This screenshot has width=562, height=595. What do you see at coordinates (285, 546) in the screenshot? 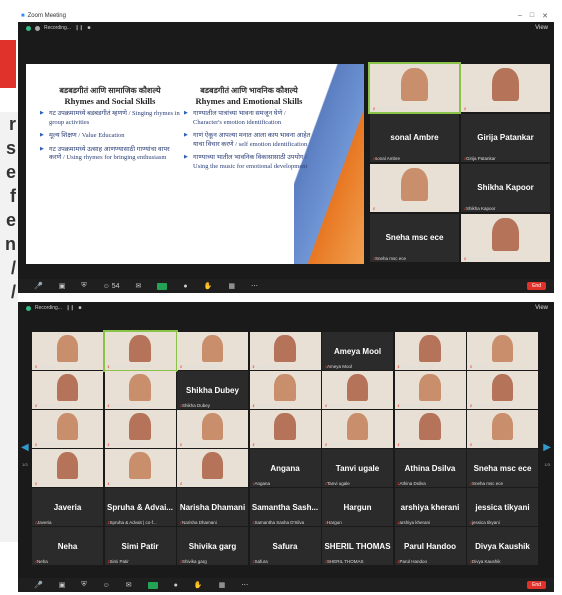
I see `participant-tile: Safura Safura` at bounding box center [285, 546].